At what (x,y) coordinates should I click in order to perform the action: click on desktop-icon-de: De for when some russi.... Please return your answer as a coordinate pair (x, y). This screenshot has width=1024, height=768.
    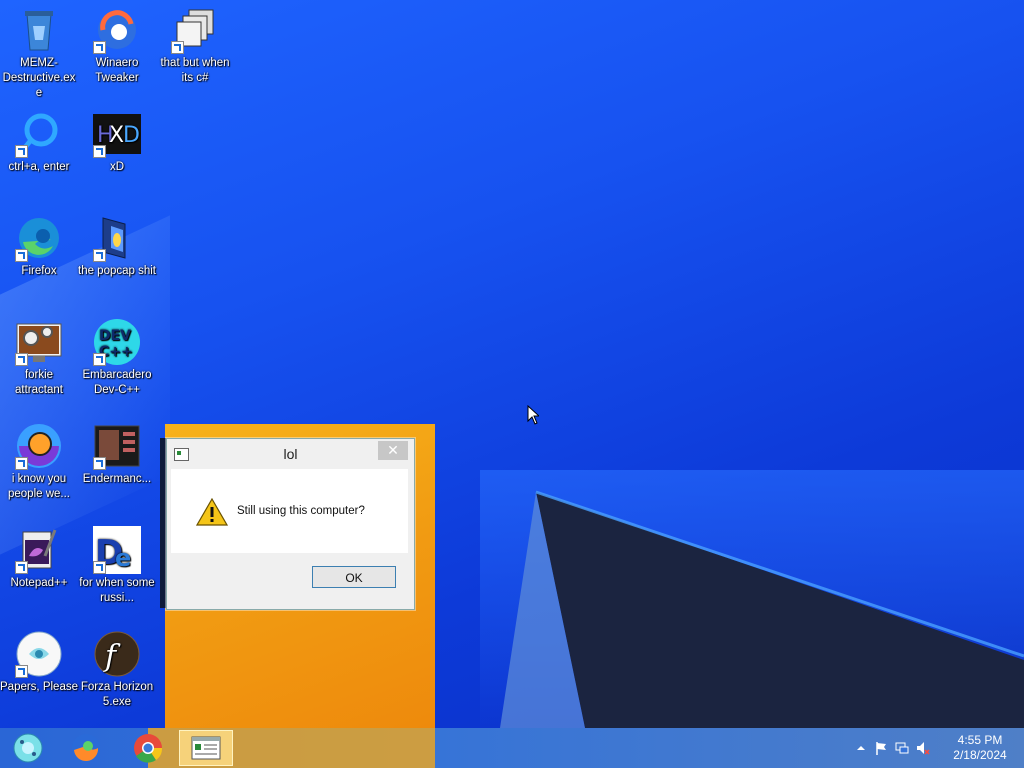
    Looking at the image, I should click on (117, 563).